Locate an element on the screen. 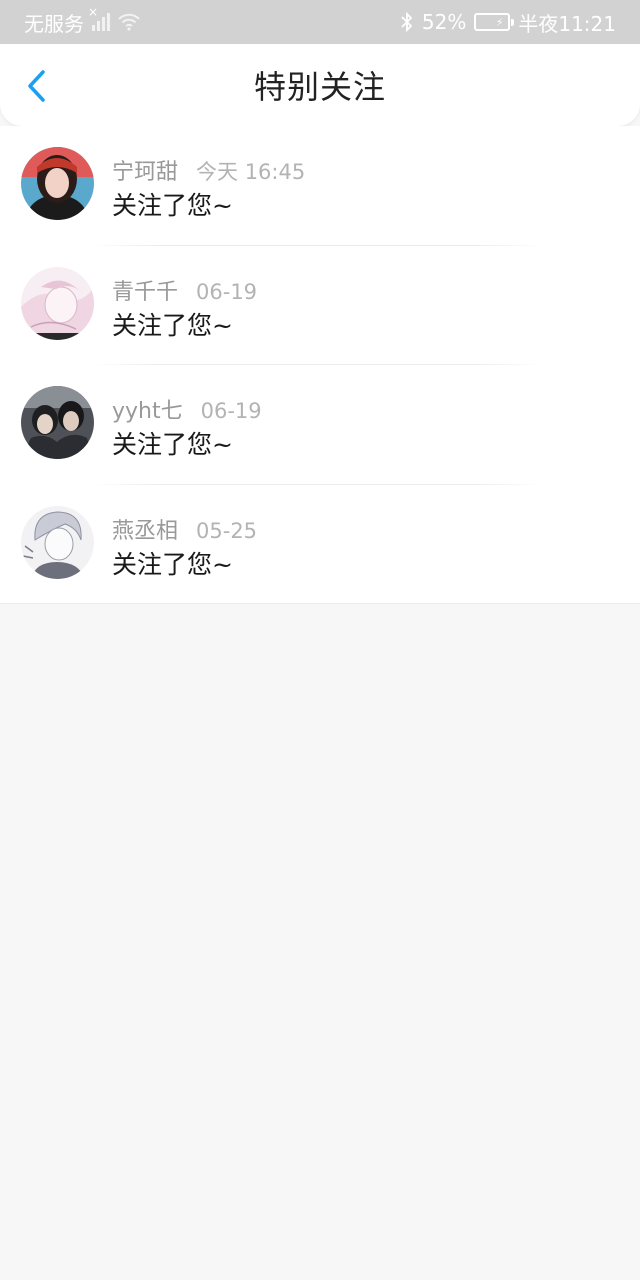 The width and height of the screenshot is (640, 1280). bluetooth-icon is located at coordinates (407, 22).